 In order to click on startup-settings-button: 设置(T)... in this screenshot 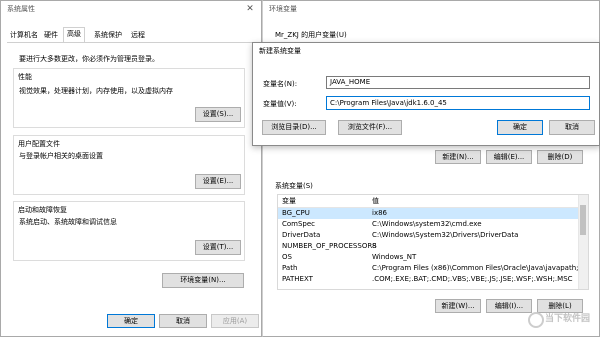, I will do `click(218, 247)`.